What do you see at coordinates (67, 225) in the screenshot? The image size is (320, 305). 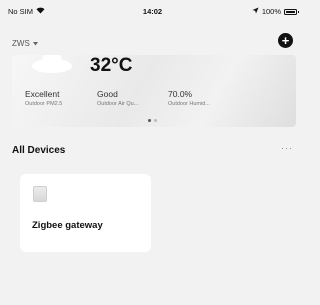 I see `device-name: Zigbee gateway` at bounding box center [67, 225].